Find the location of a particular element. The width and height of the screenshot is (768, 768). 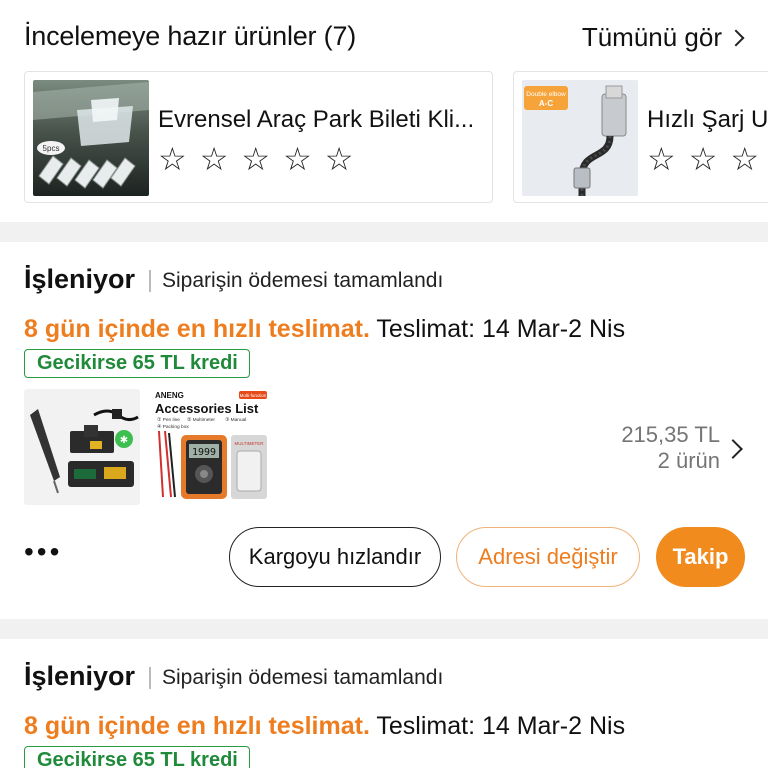

track-button: Takip is located at coordinates (700, 557).